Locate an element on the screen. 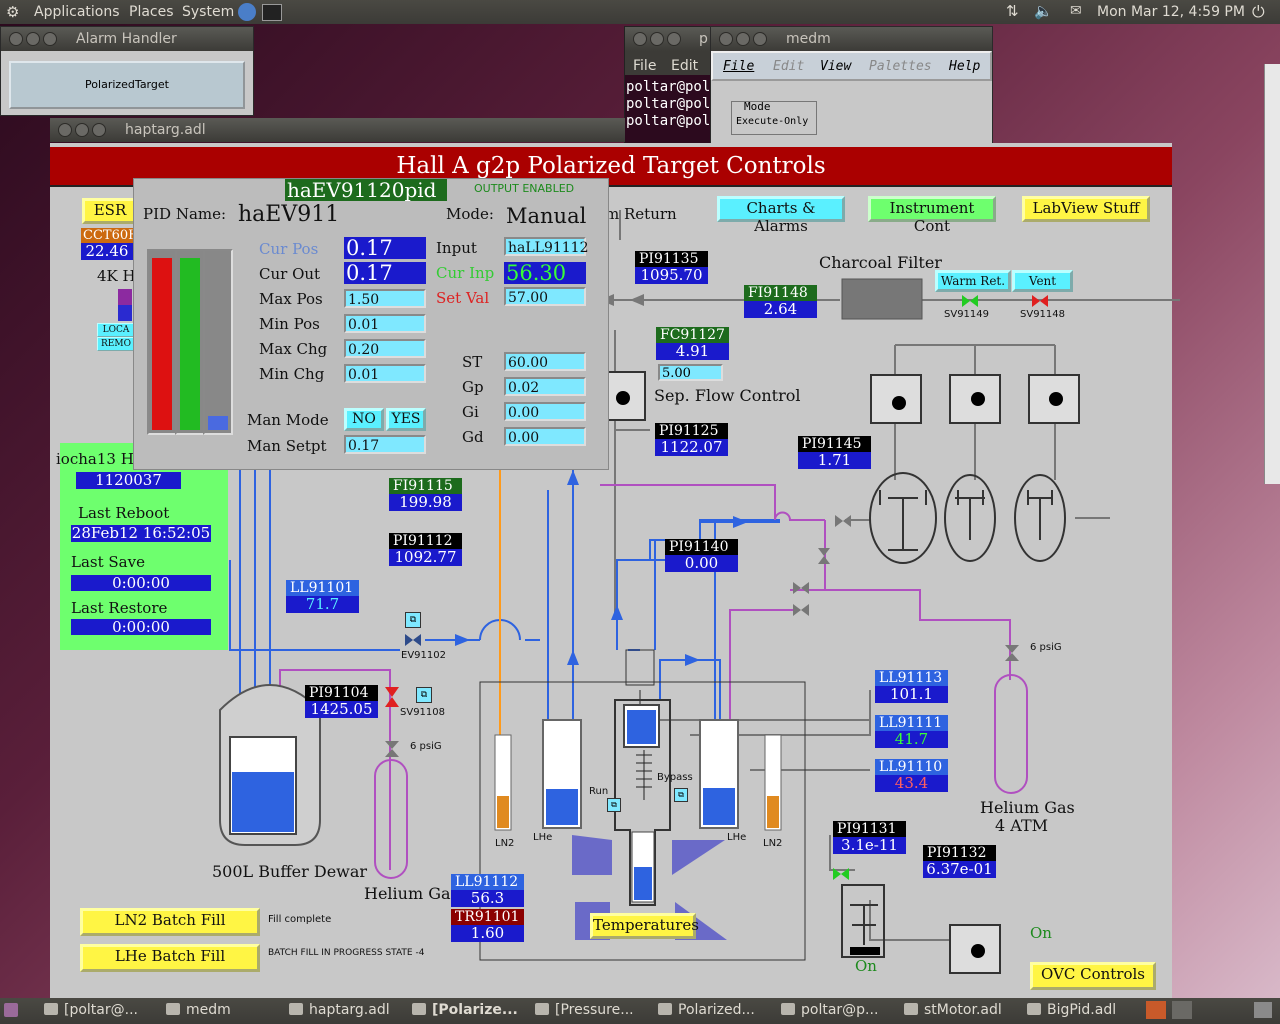  lhe-right-fill is located at coordinates (719, 806).